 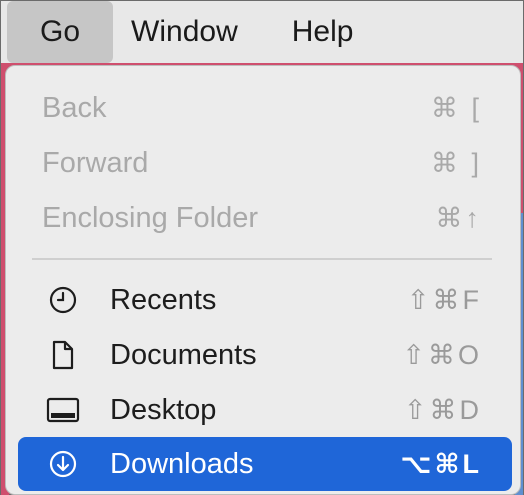 I want to click on menu-item-downloads: Downloads ⌥⌘L, so click(x=265, y=464).